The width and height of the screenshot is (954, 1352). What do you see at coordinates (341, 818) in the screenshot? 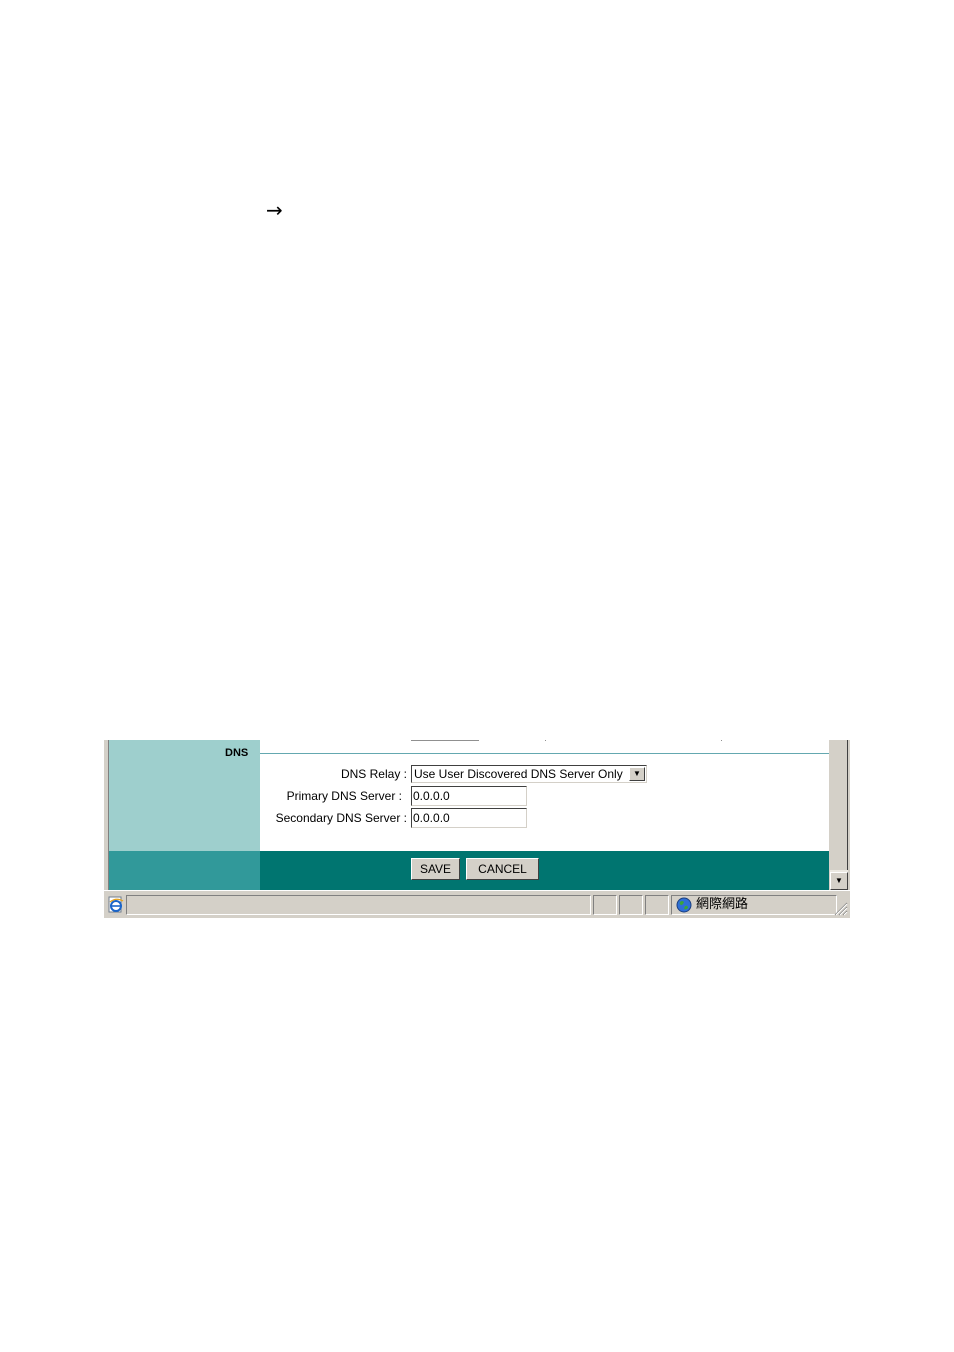
I see `secondary-dns-label: Secondary DNS Server :` at bounding box center [341, 818].